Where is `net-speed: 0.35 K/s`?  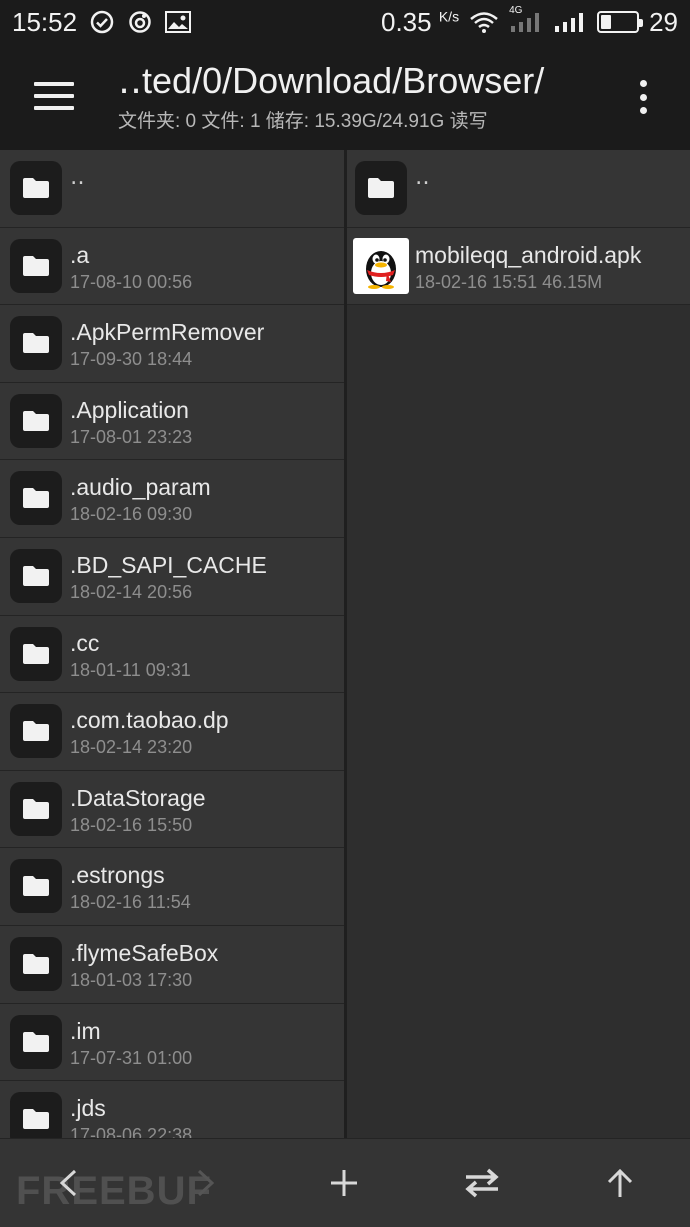 net-speed: 0.35 K/s is located at coordinates (420, 21).